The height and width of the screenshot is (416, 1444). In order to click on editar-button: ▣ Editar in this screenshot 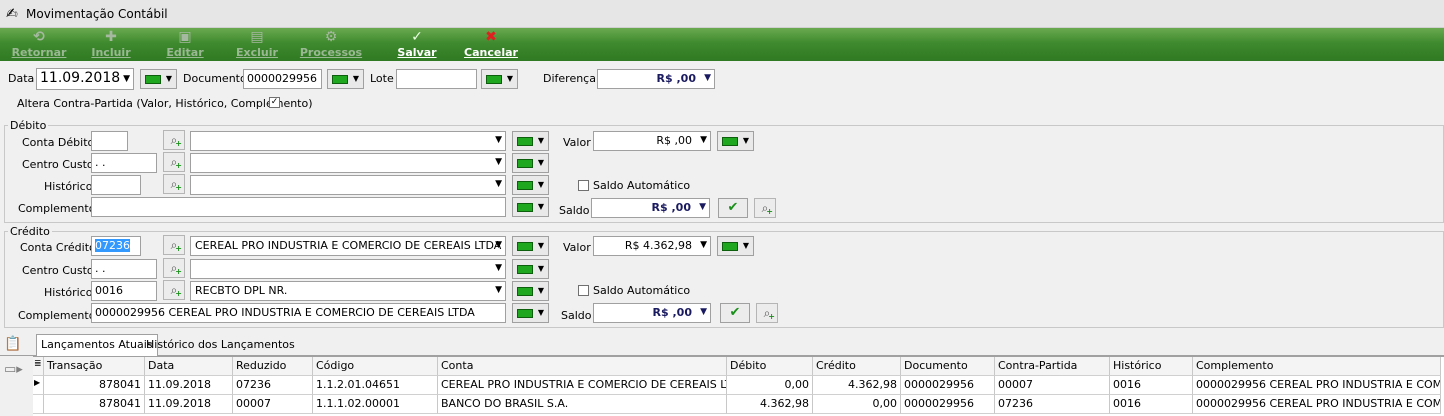, I will do `click(185, 44)`.